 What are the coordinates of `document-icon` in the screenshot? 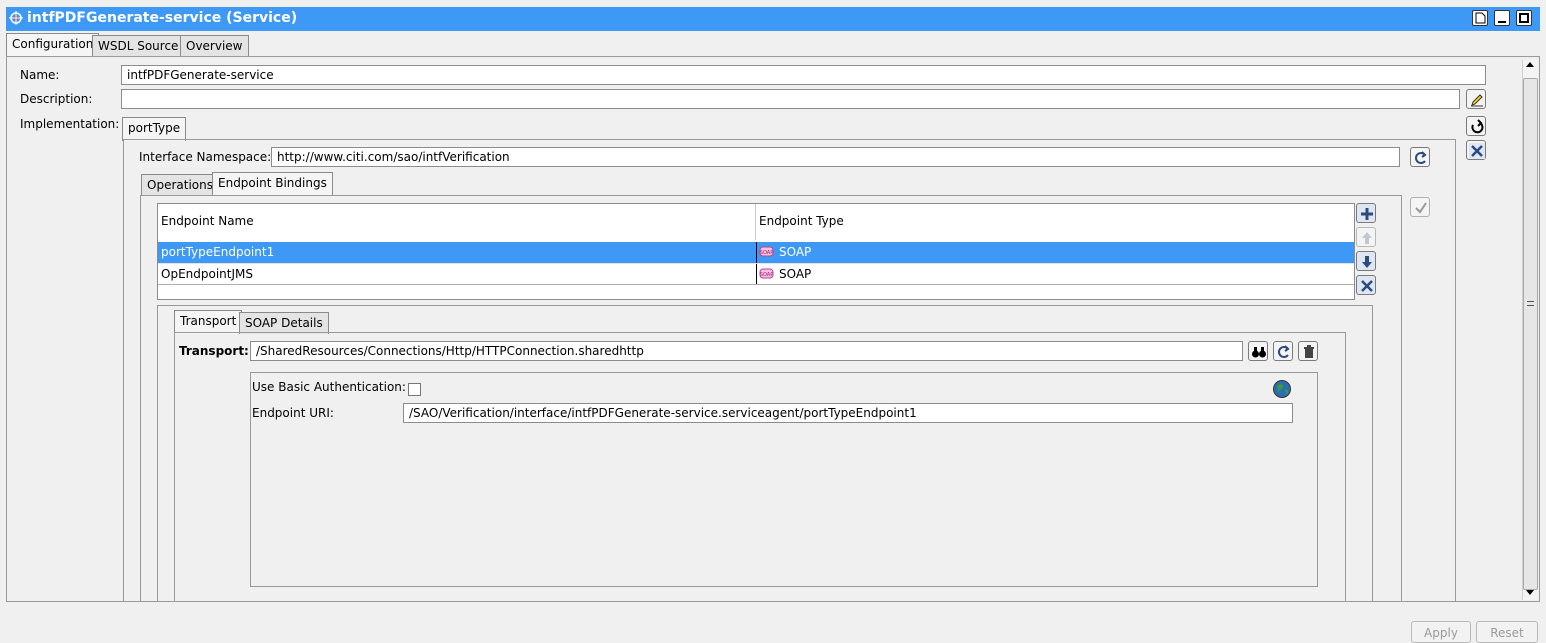 It's located at (1480, 18).